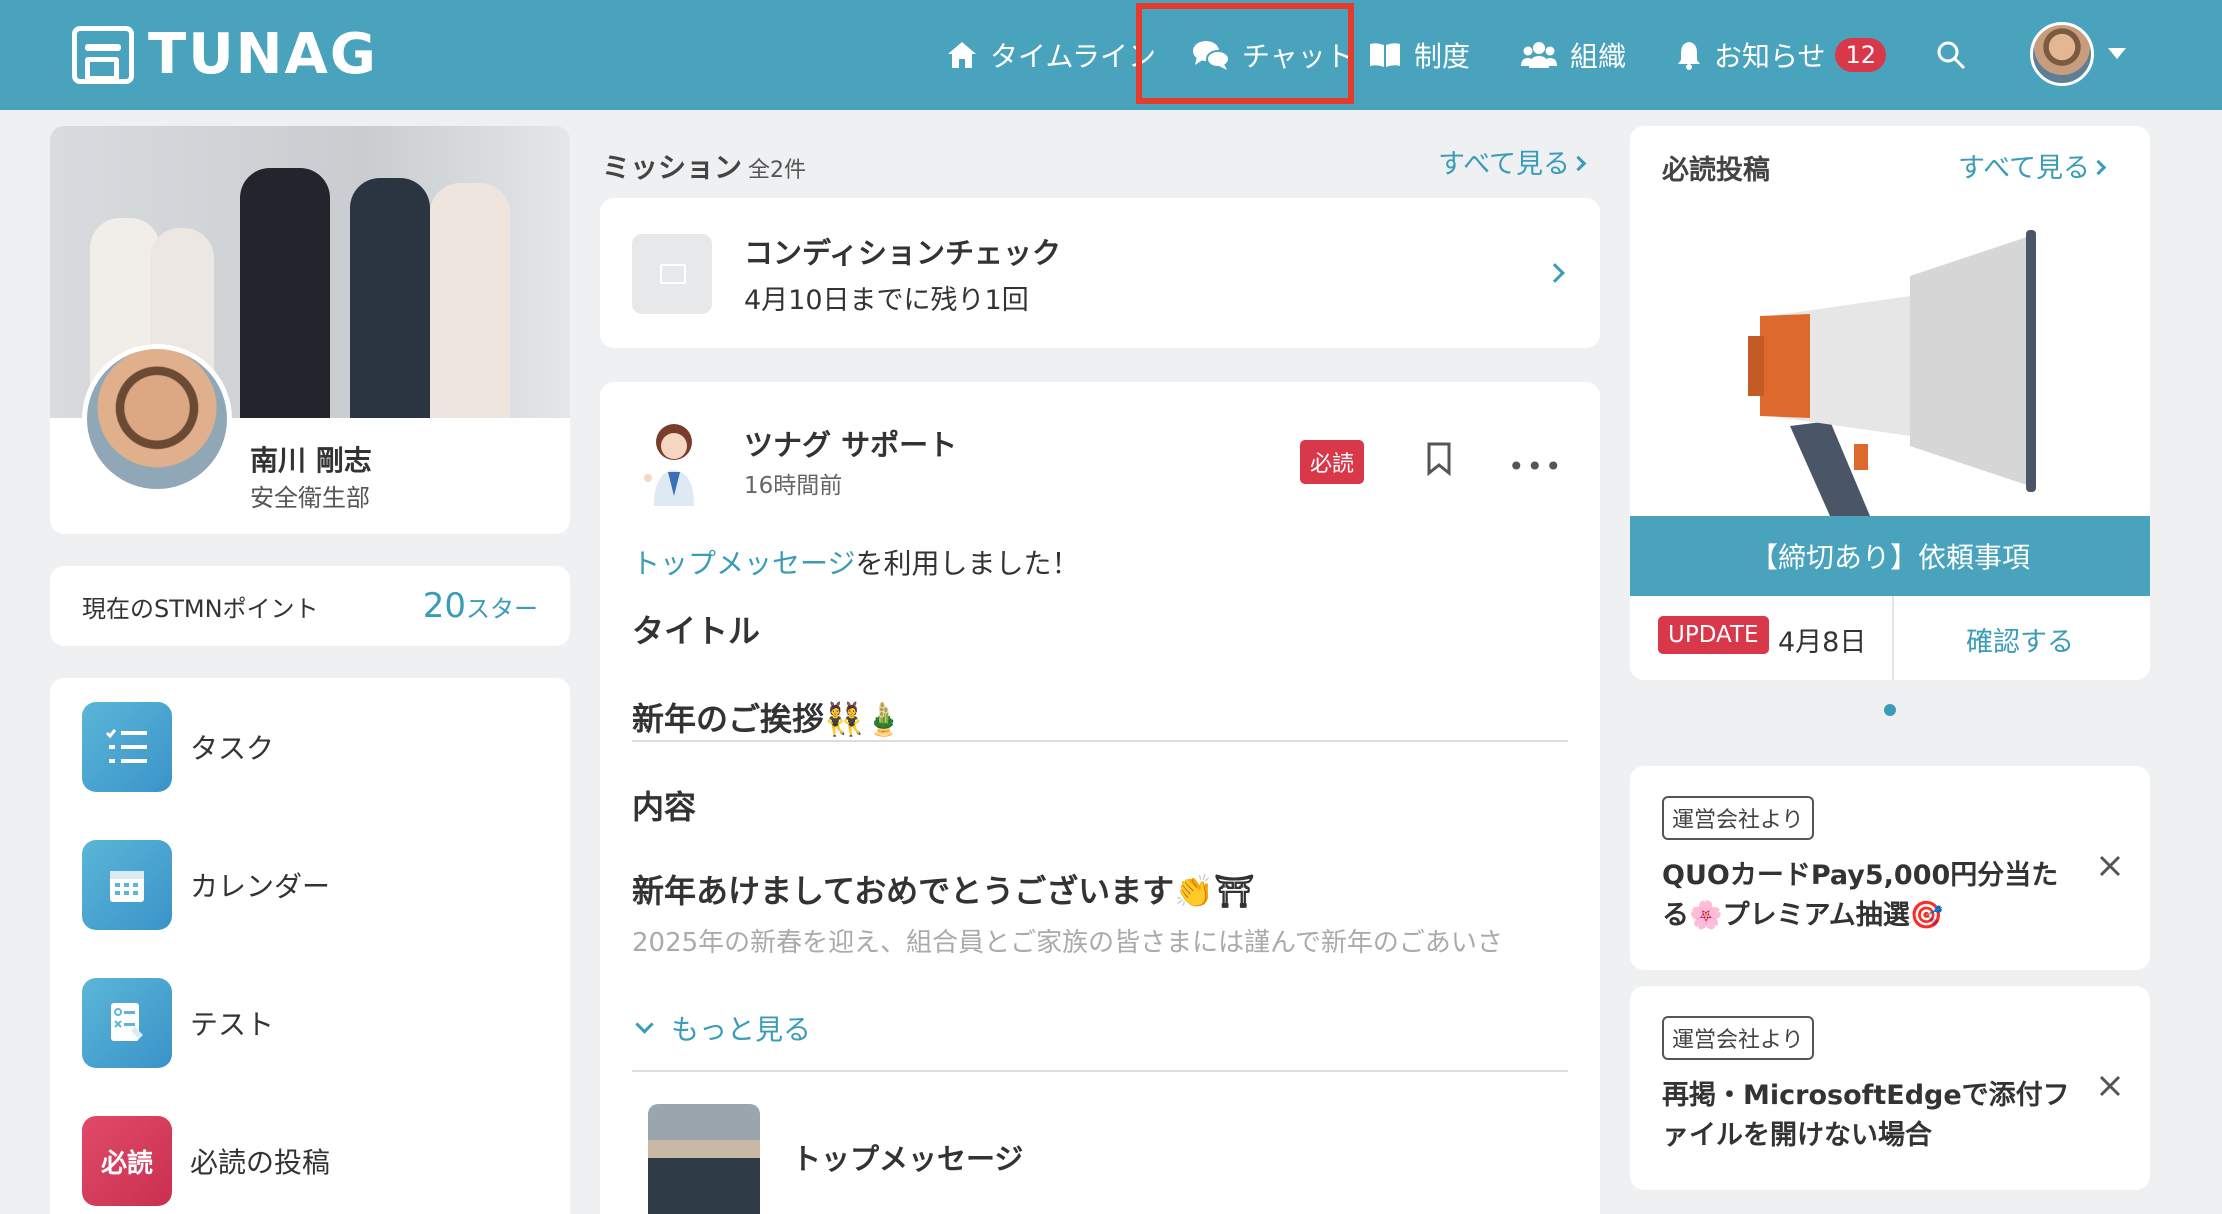  I want to click on post-time: 16時間前, so click(793, 486).